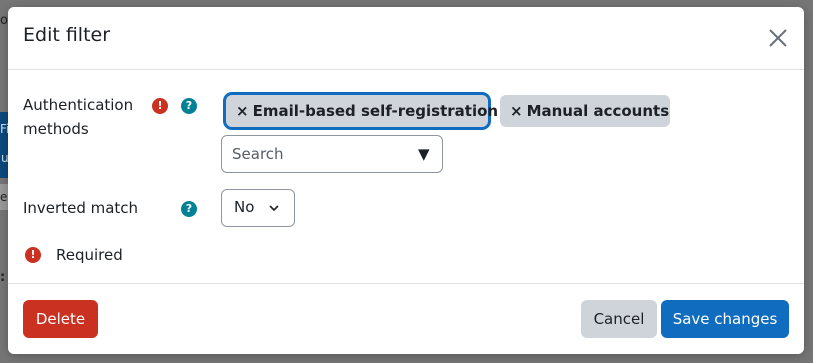 This screenshot has height=363, width=813. What do you see at coordinates (424, 154) in the screenshot?
I see `dropdown-caret-icon: ▼` at bounding box center [424, 154].